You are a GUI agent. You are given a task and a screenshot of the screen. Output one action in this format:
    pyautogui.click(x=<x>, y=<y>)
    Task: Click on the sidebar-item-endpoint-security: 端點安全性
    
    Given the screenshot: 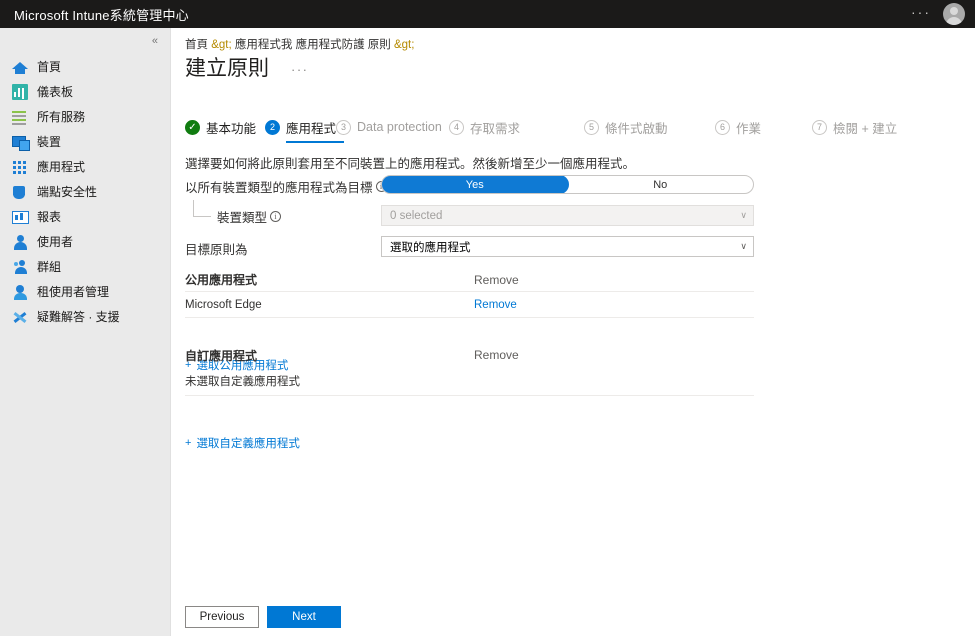 What is the action you would take?
    pyautogui.click(x=85, y=191)
    